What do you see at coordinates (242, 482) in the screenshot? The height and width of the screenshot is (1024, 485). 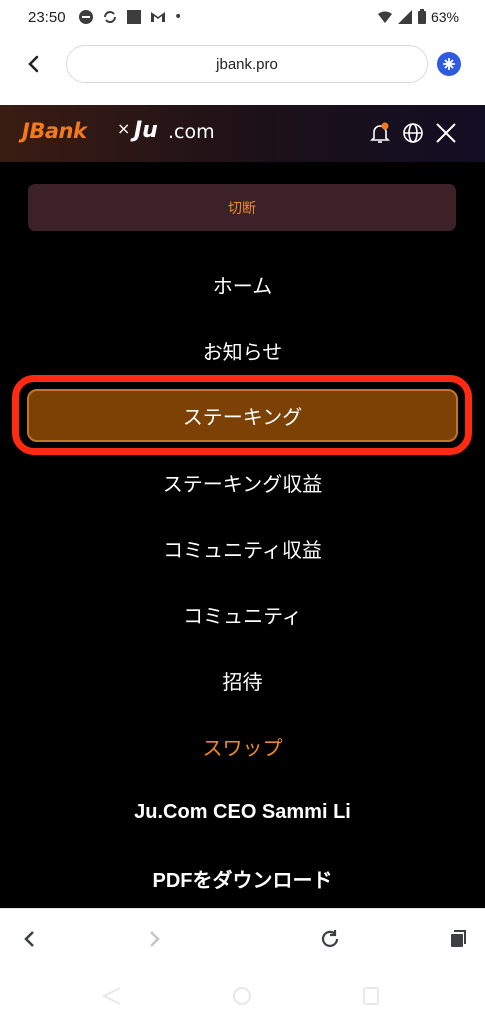 I see `menu-item-staking-earnings: ステーキング収益` at bounding box center [242, 482].